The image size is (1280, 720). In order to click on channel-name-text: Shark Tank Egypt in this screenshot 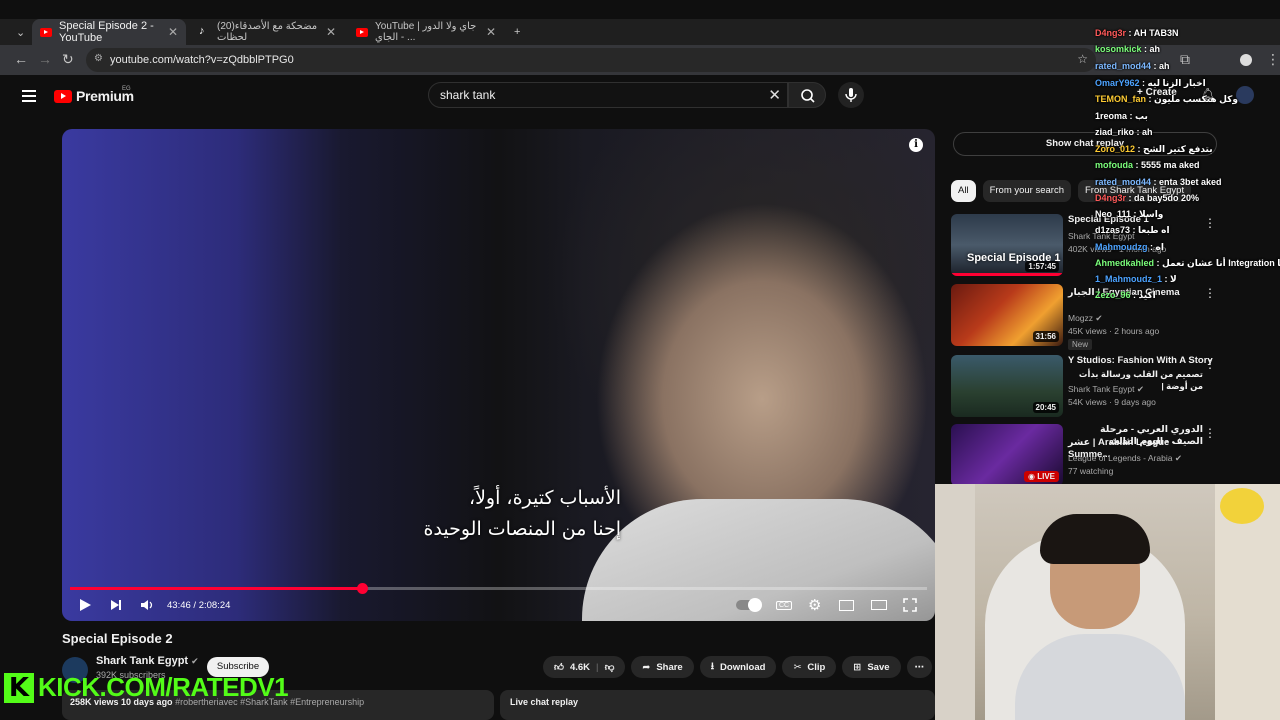, I will do `click(142, 661)`.